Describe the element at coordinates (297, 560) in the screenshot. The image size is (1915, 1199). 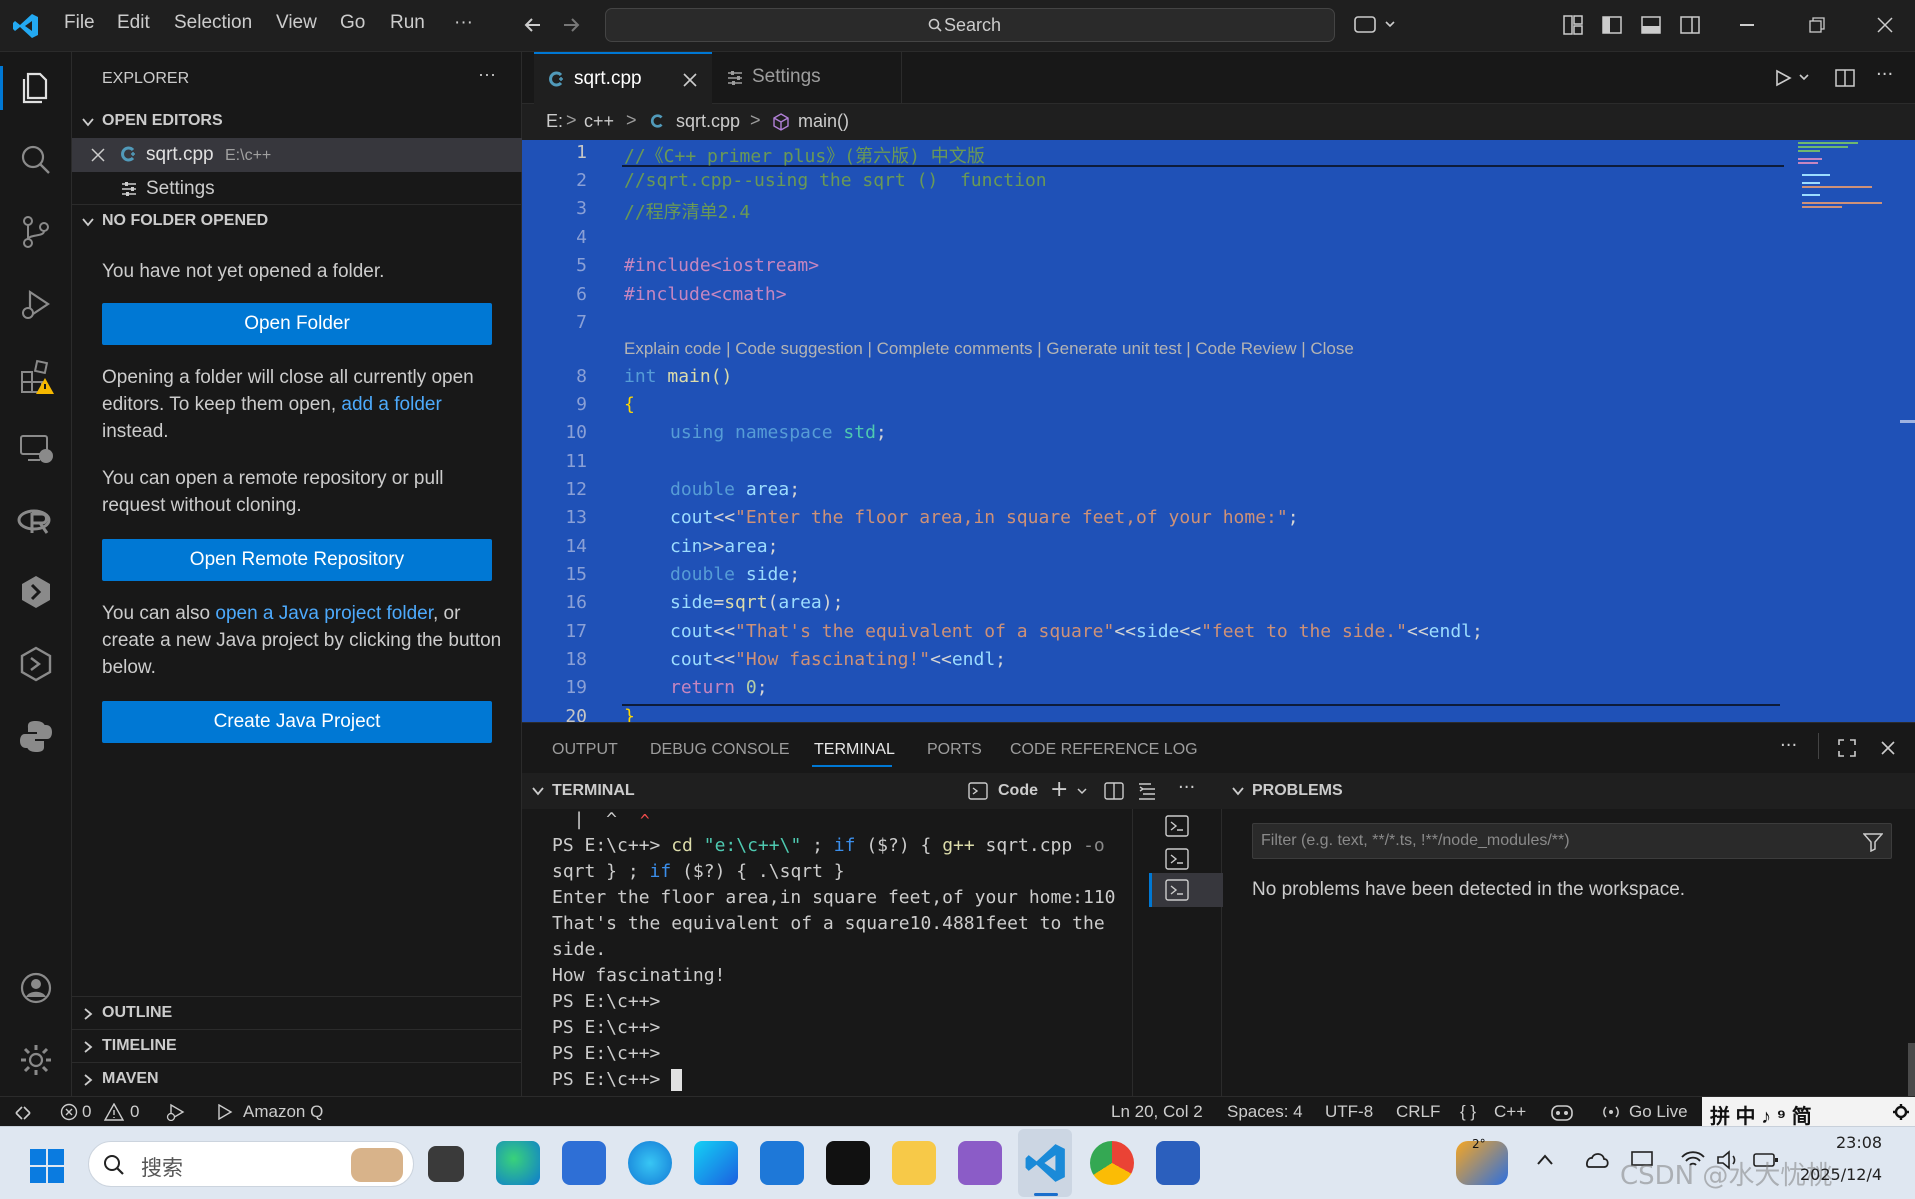
I see `open-remote-repository-button: Open Remote Repository` at that location.